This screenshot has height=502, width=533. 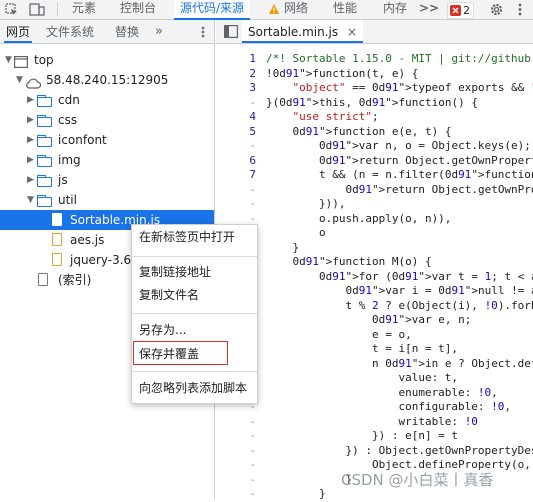 I want to click on toggle-navigator-icon, so click(x=231, y=32).